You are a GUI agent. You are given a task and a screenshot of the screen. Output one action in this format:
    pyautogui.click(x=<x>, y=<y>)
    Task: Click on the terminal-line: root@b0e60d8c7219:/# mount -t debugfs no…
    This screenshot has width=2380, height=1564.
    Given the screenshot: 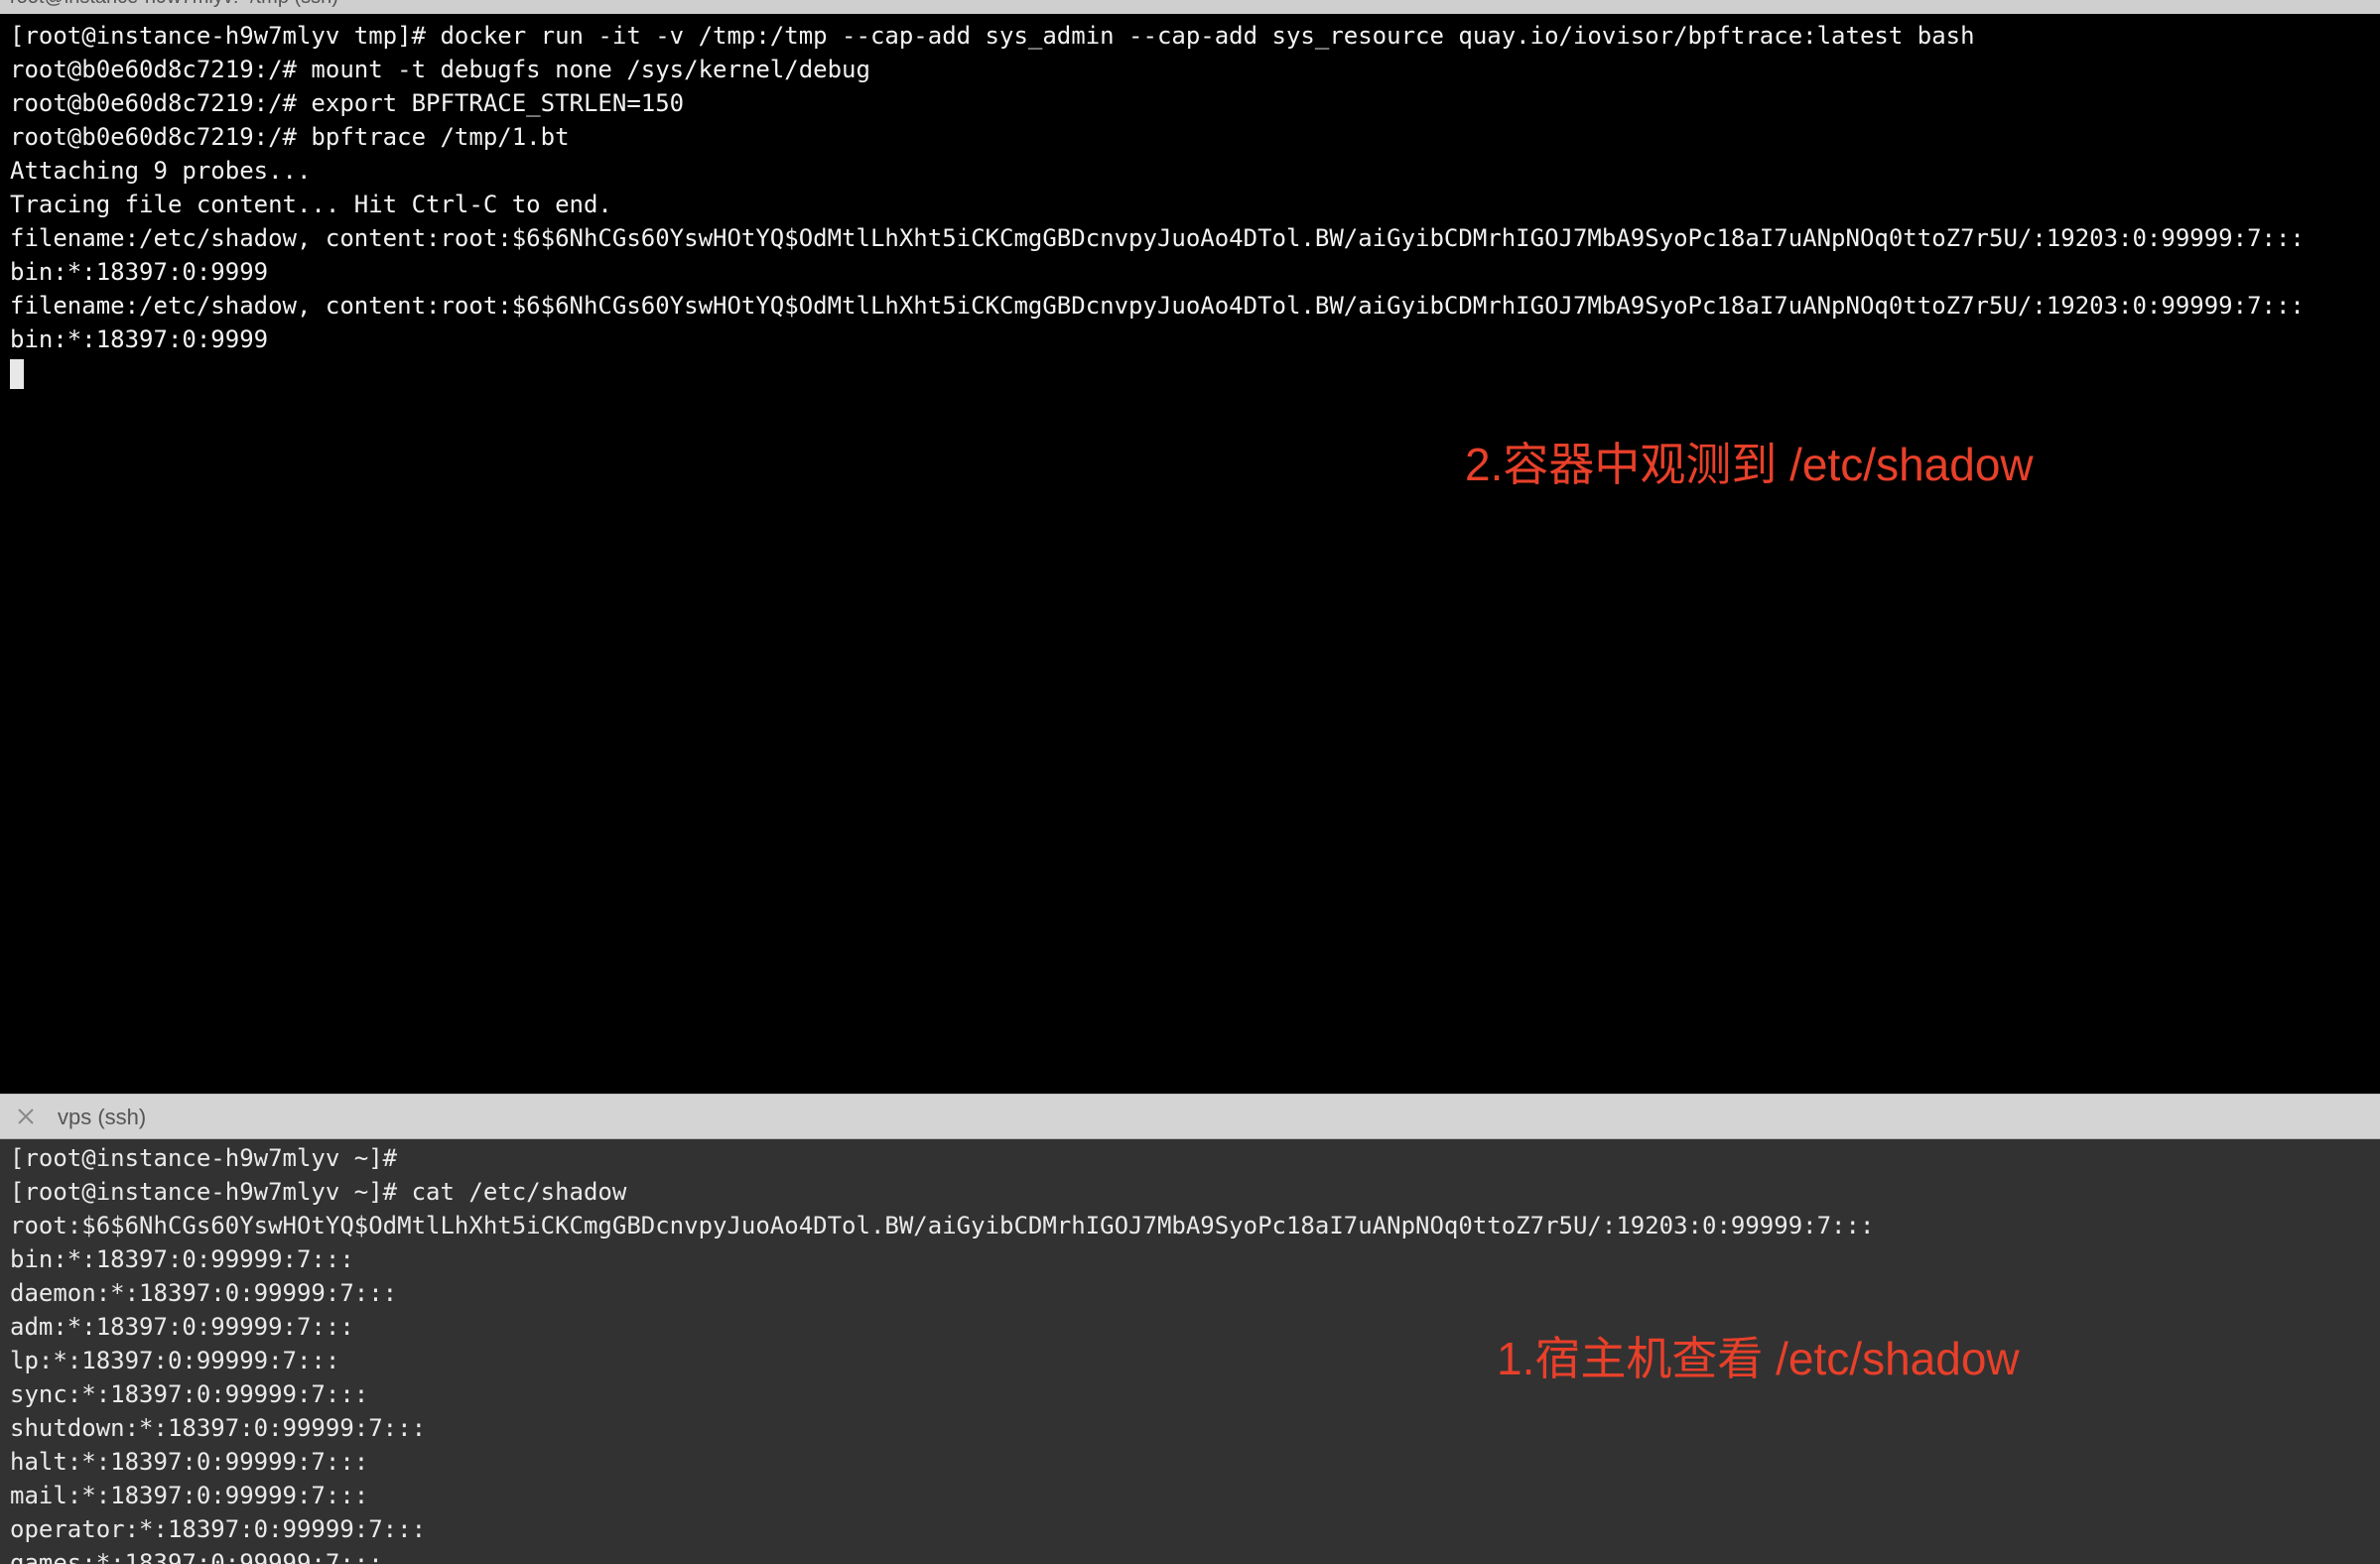 What is the action you would take?
    pyautogui.click(x=440, y=69)
    